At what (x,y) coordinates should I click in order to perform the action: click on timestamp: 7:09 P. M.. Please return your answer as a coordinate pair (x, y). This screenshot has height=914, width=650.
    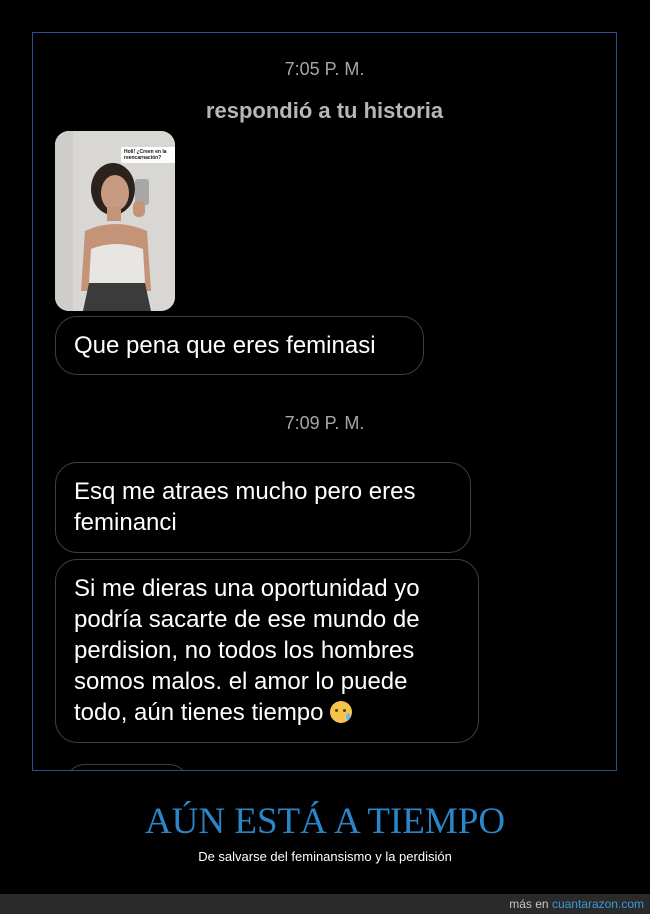
    Looking at the image, I should click on (324, 423).